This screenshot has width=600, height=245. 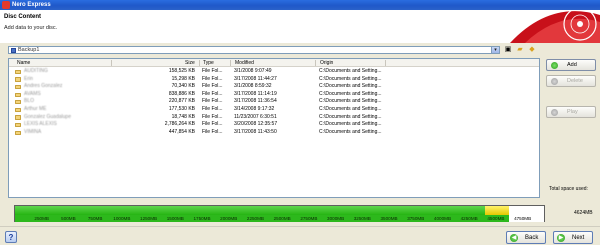 What do you see at coordinates (6, 5) in the screenshot?
I see `app-icon` at bounding box center [6, 5].